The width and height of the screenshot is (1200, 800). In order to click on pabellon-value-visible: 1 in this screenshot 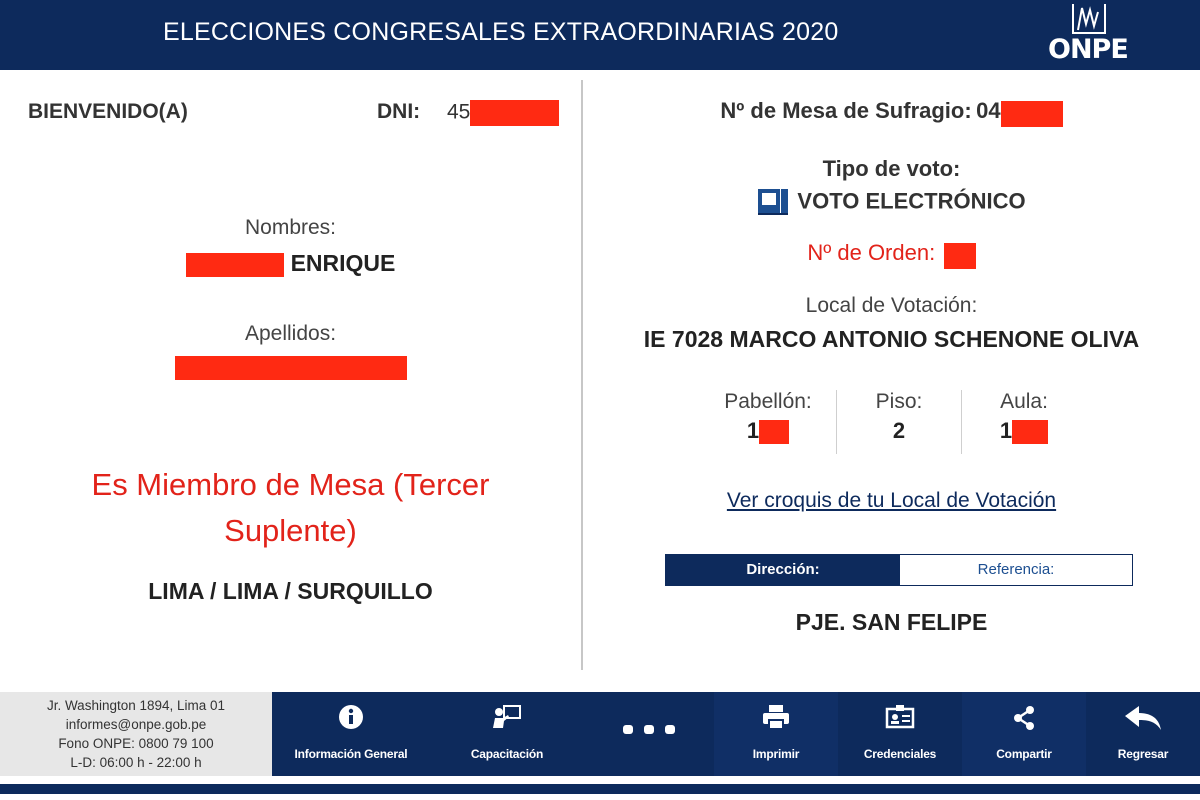, I will do `click(753, 430)`.